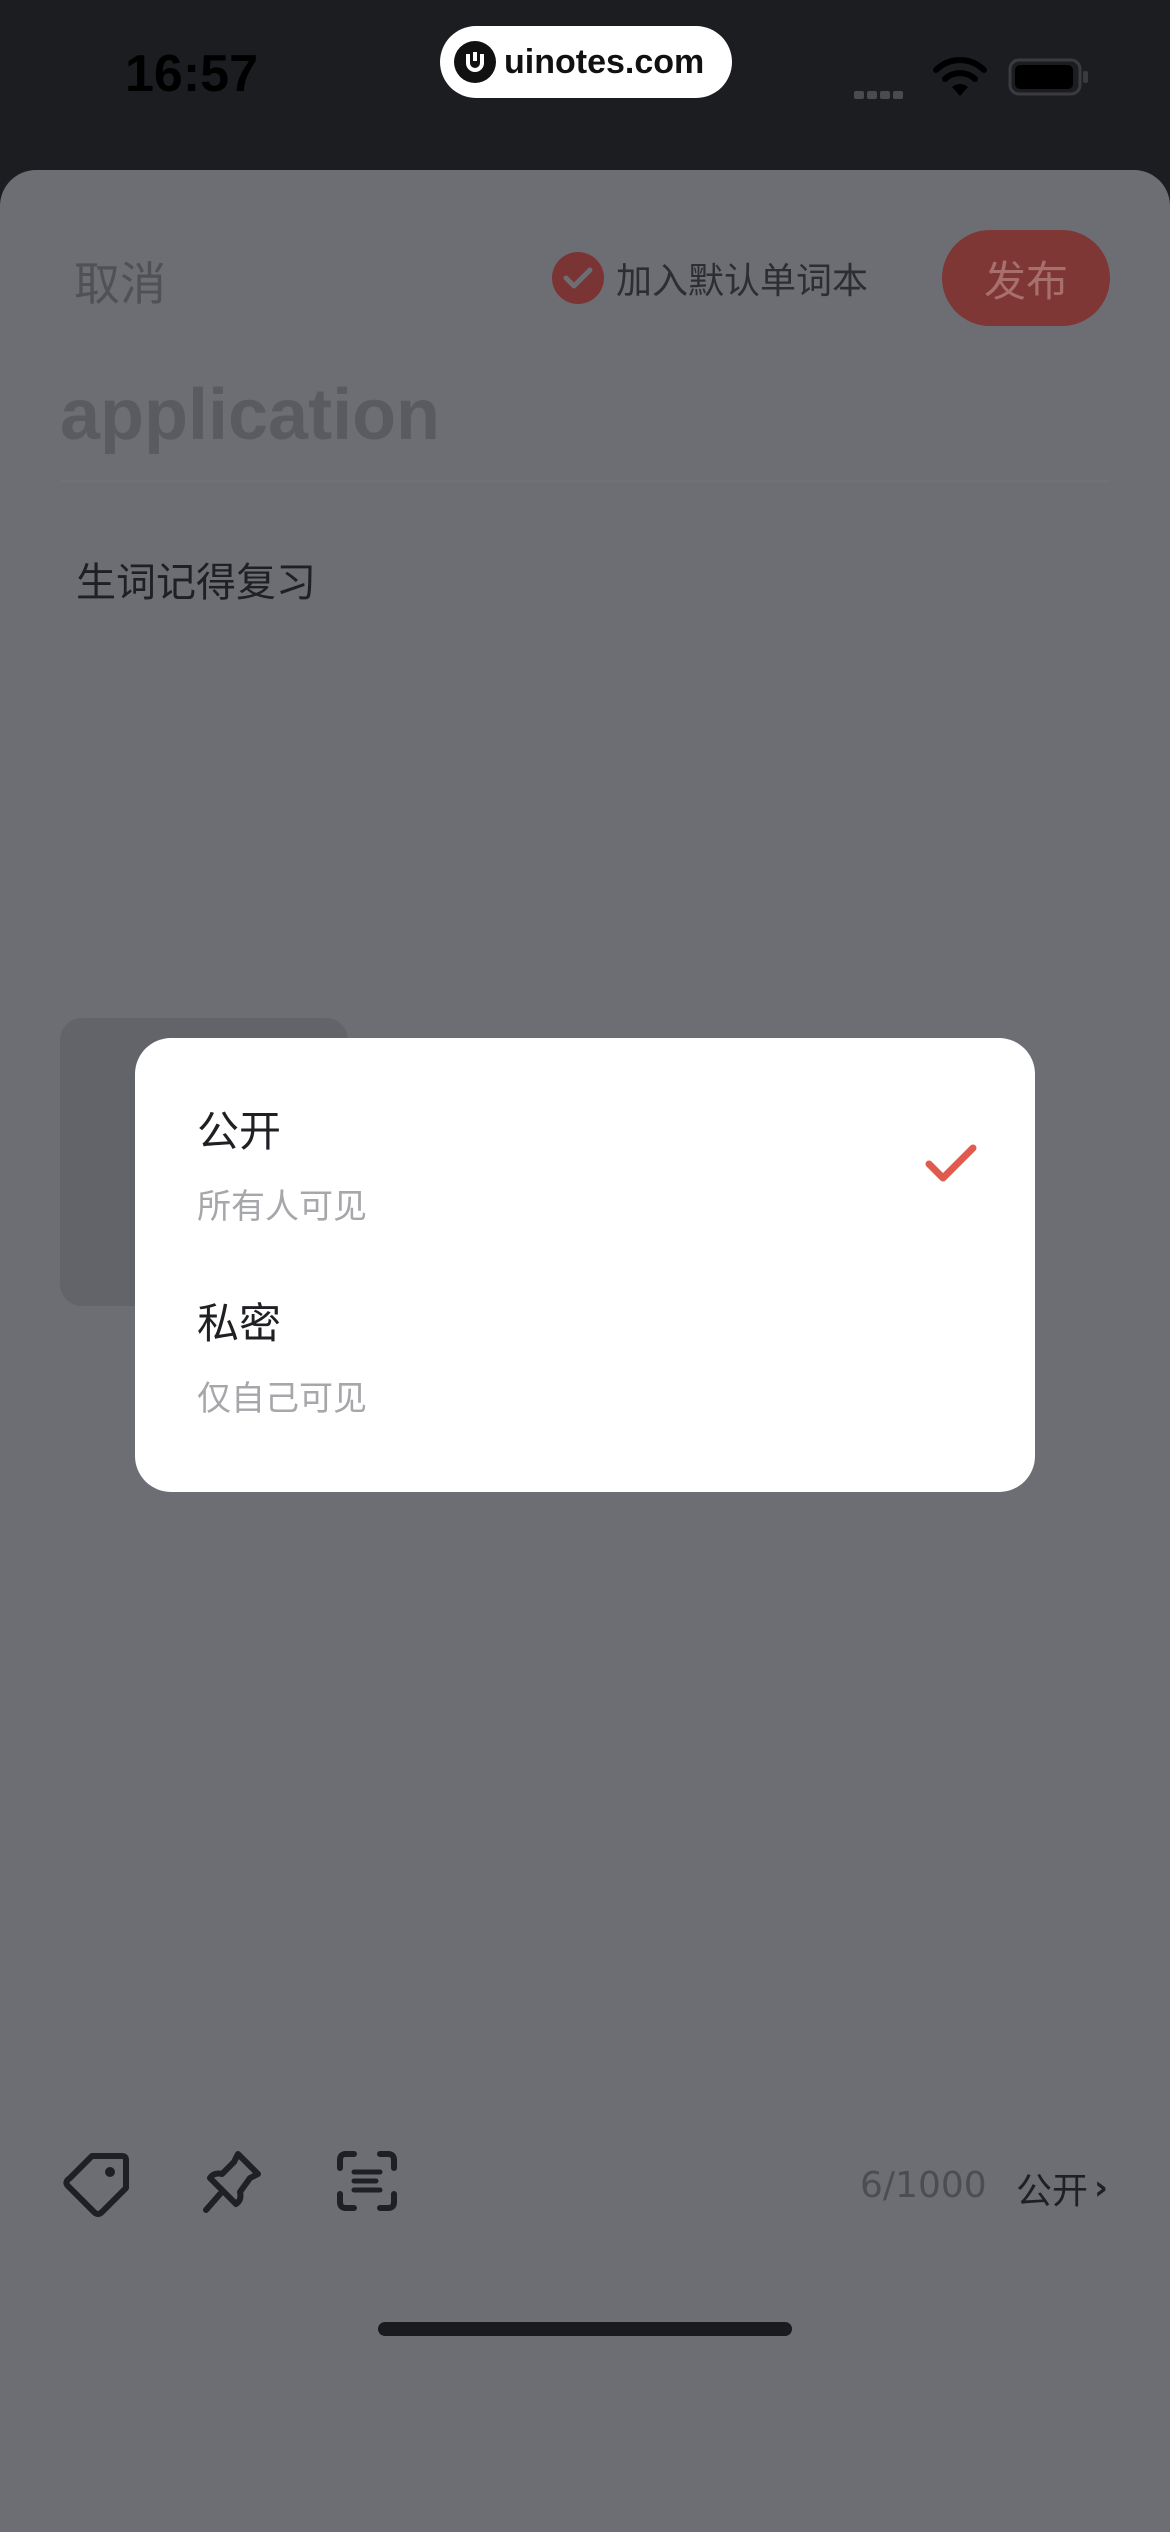 The width and height of the screenshot is (1170, 2532). Describe the element at coordinates (587, 1375) in the screenshot. I see `visibility-option-private: 私密 仅自己可见` at that location.